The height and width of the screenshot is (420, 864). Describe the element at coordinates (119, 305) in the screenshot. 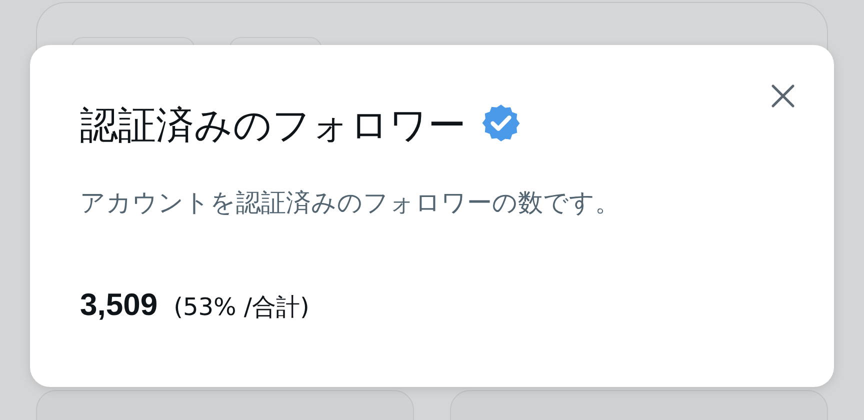

I see `follower-count: 3,509` at that location.